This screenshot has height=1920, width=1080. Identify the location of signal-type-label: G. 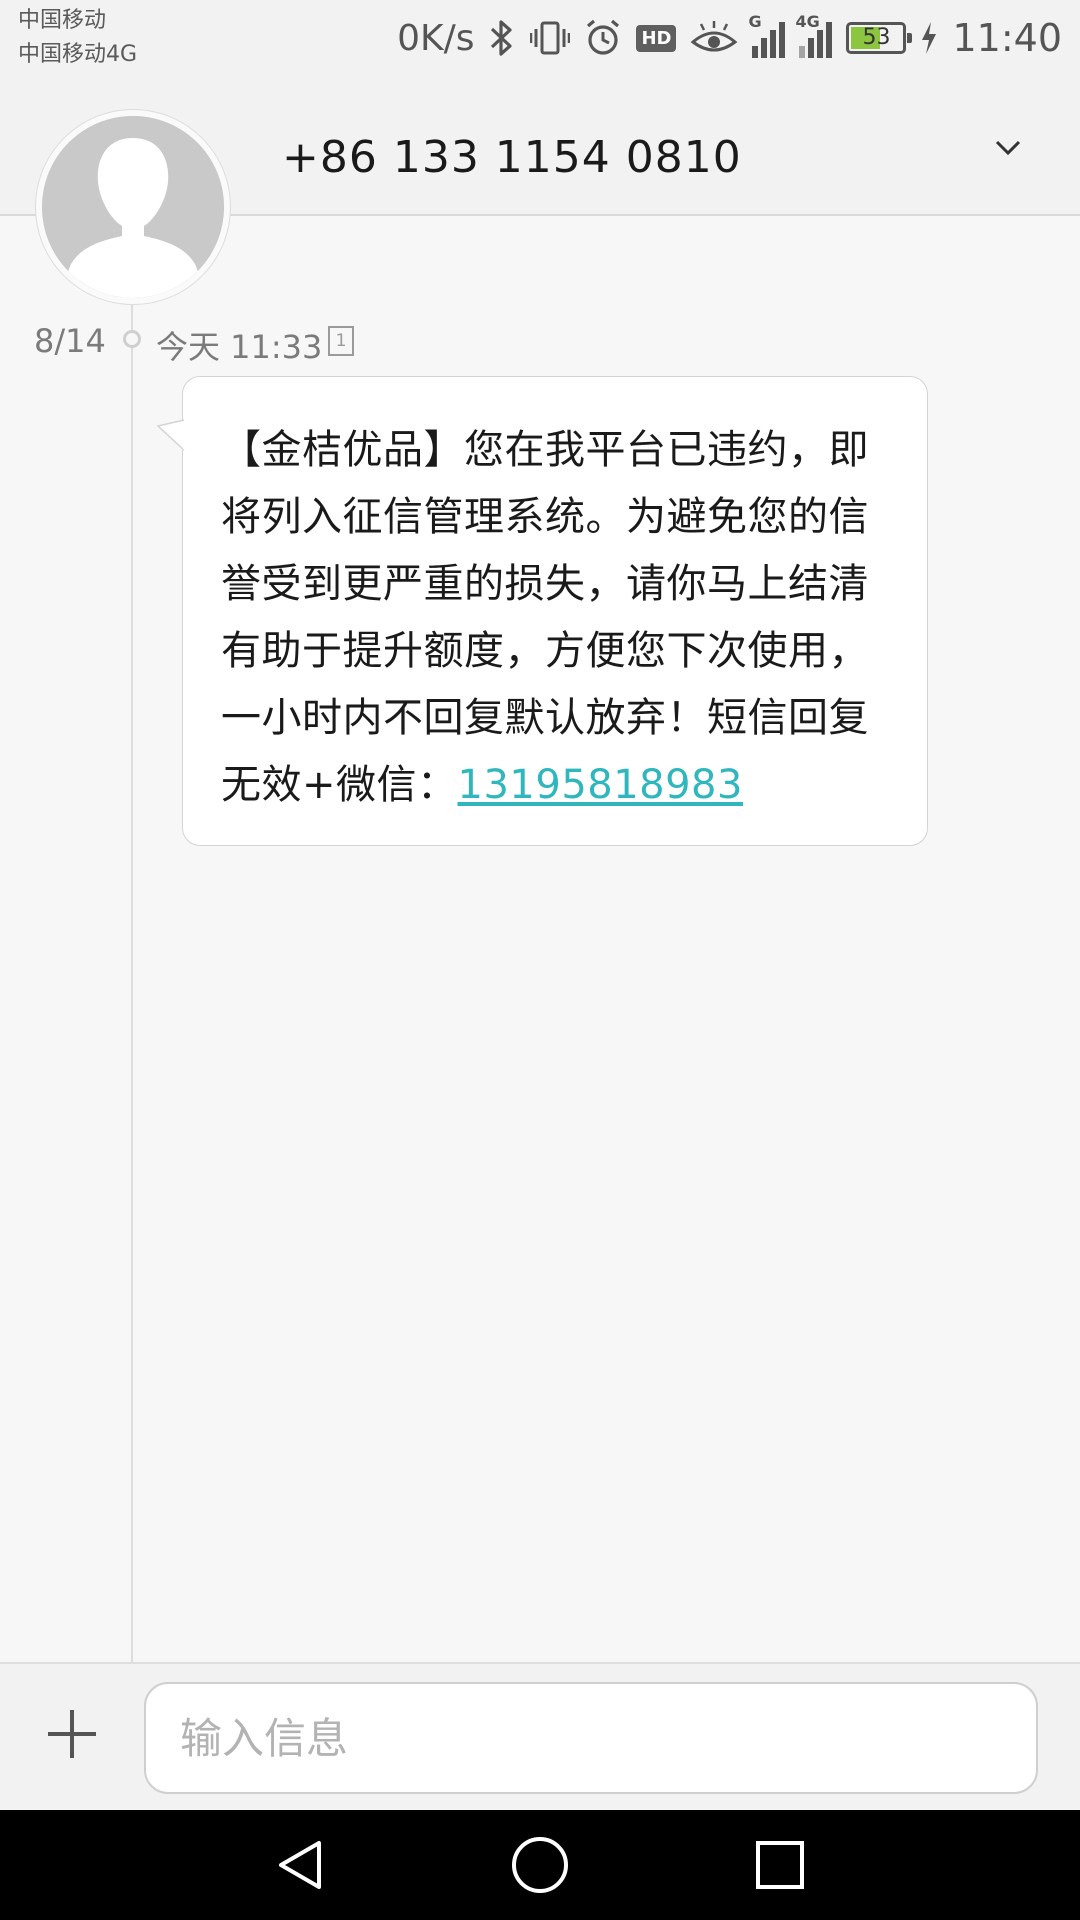
(755, 21).